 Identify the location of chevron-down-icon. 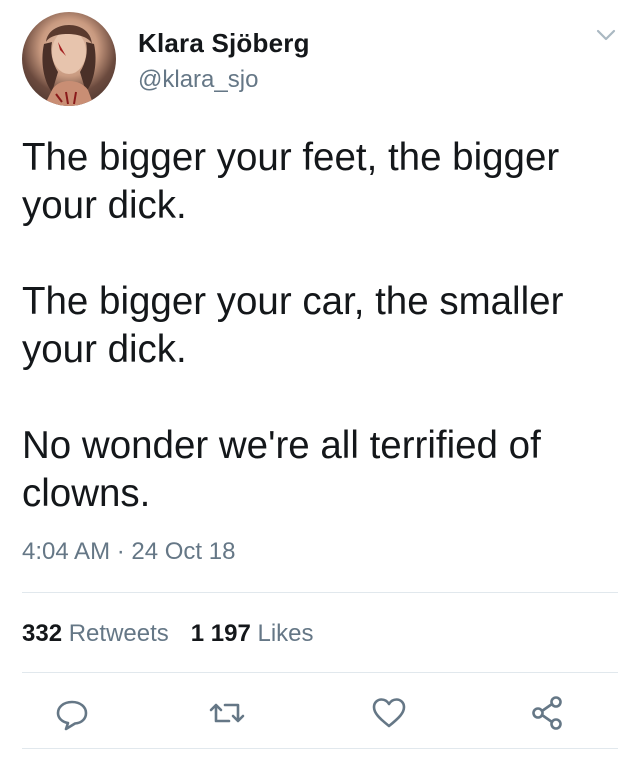
(606, 35).